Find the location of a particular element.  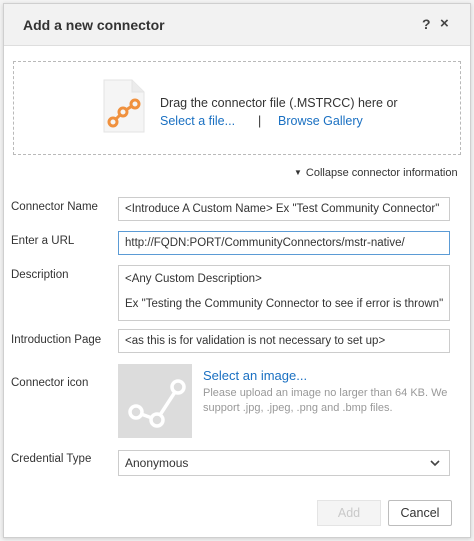

caret-down-icon: ▼ is located at coordinates (298, 172).